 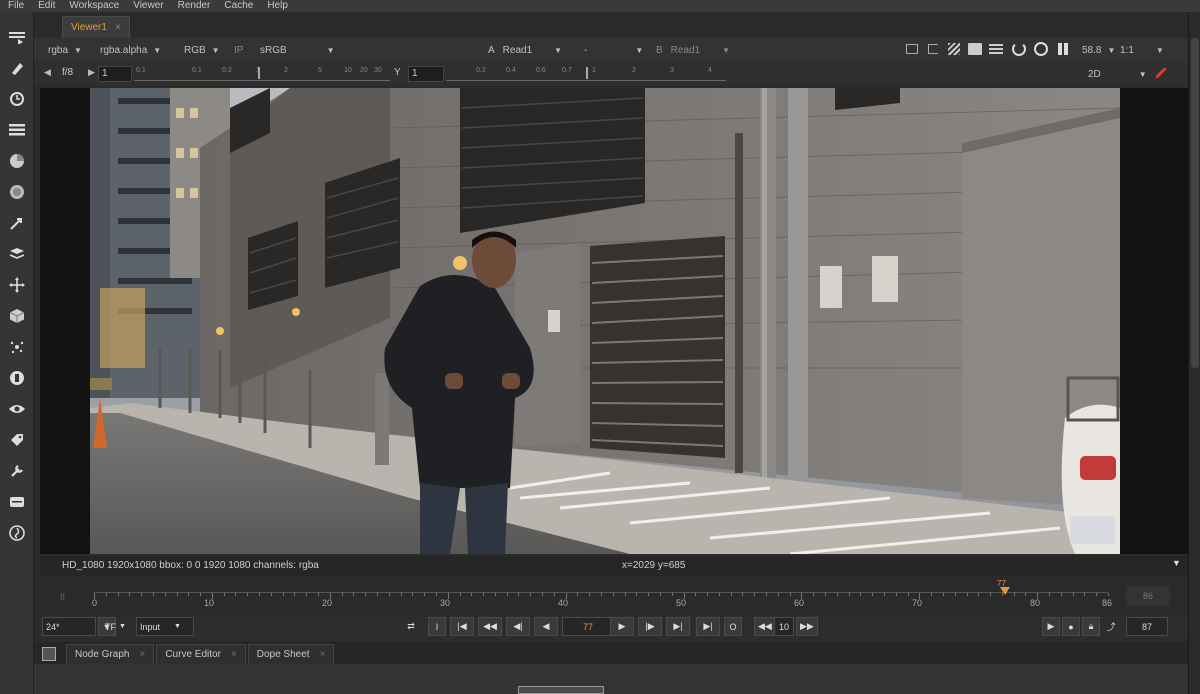 I want to click on checker-icon, so click(x=954, y=49).